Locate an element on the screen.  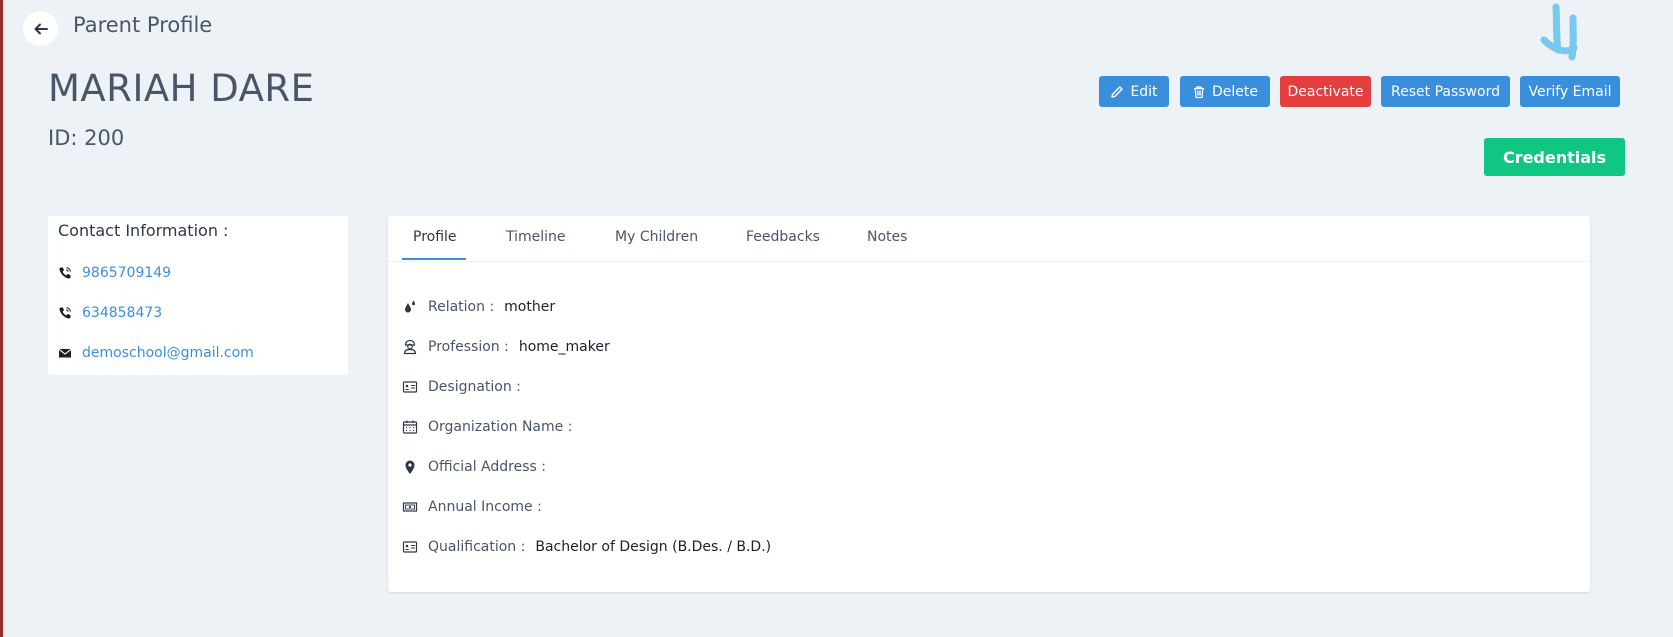
envelope-icon is located at coordinates (65, 353).